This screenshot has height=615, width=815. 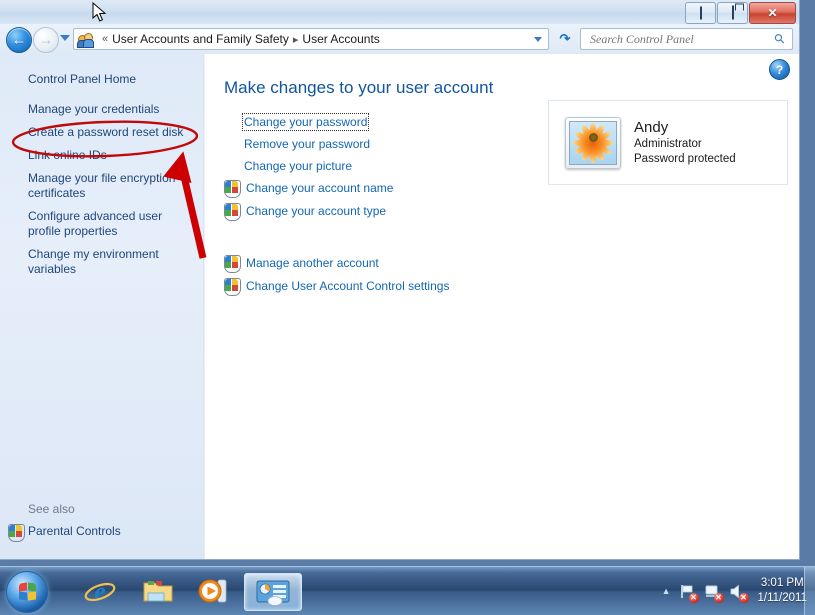 I want to click on account-name: Andy, so click(x=651, y=127).